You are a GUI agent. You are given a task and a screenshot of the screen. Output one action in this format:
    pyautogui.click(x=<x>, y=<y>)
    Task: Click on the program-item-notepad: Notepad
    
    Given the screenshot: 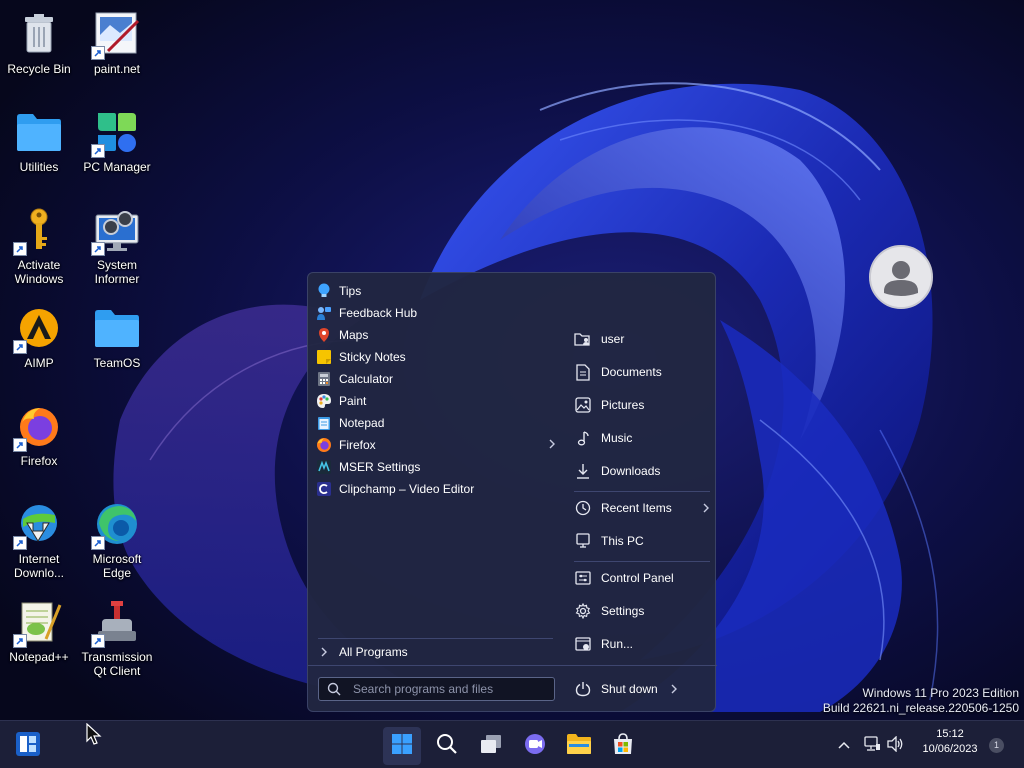 What is the action you would take?
    pyautogui.click(x=437, y=423)
    